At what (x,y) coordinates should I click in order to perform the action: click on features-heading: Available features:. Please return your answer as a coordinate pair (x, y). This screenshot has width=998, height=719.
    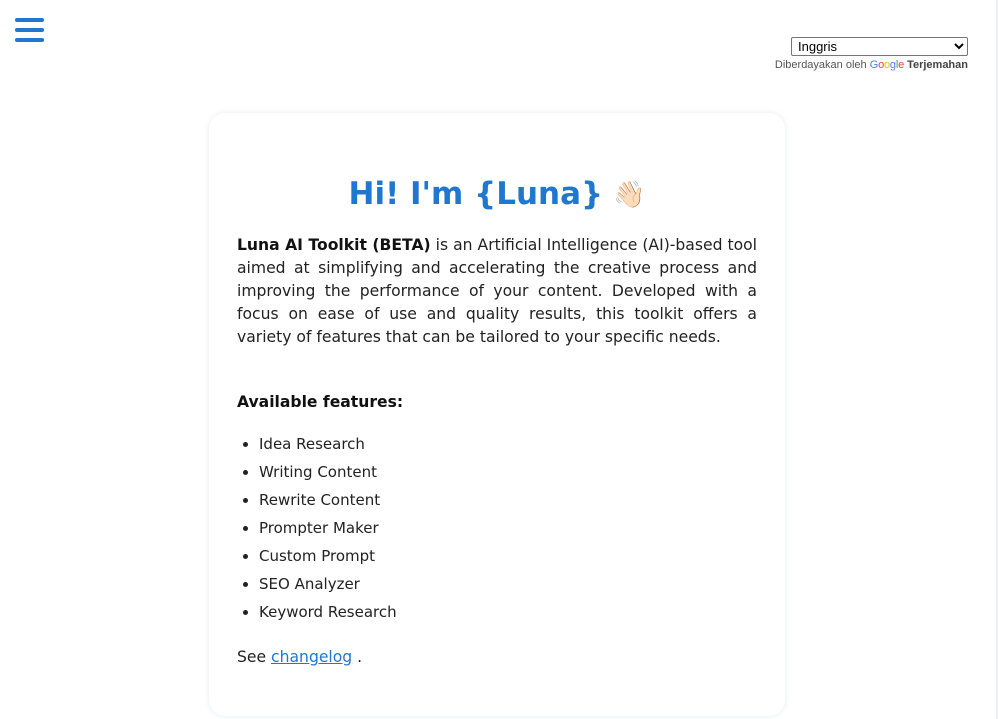
    Looking at the image, I should click on (320, 402).